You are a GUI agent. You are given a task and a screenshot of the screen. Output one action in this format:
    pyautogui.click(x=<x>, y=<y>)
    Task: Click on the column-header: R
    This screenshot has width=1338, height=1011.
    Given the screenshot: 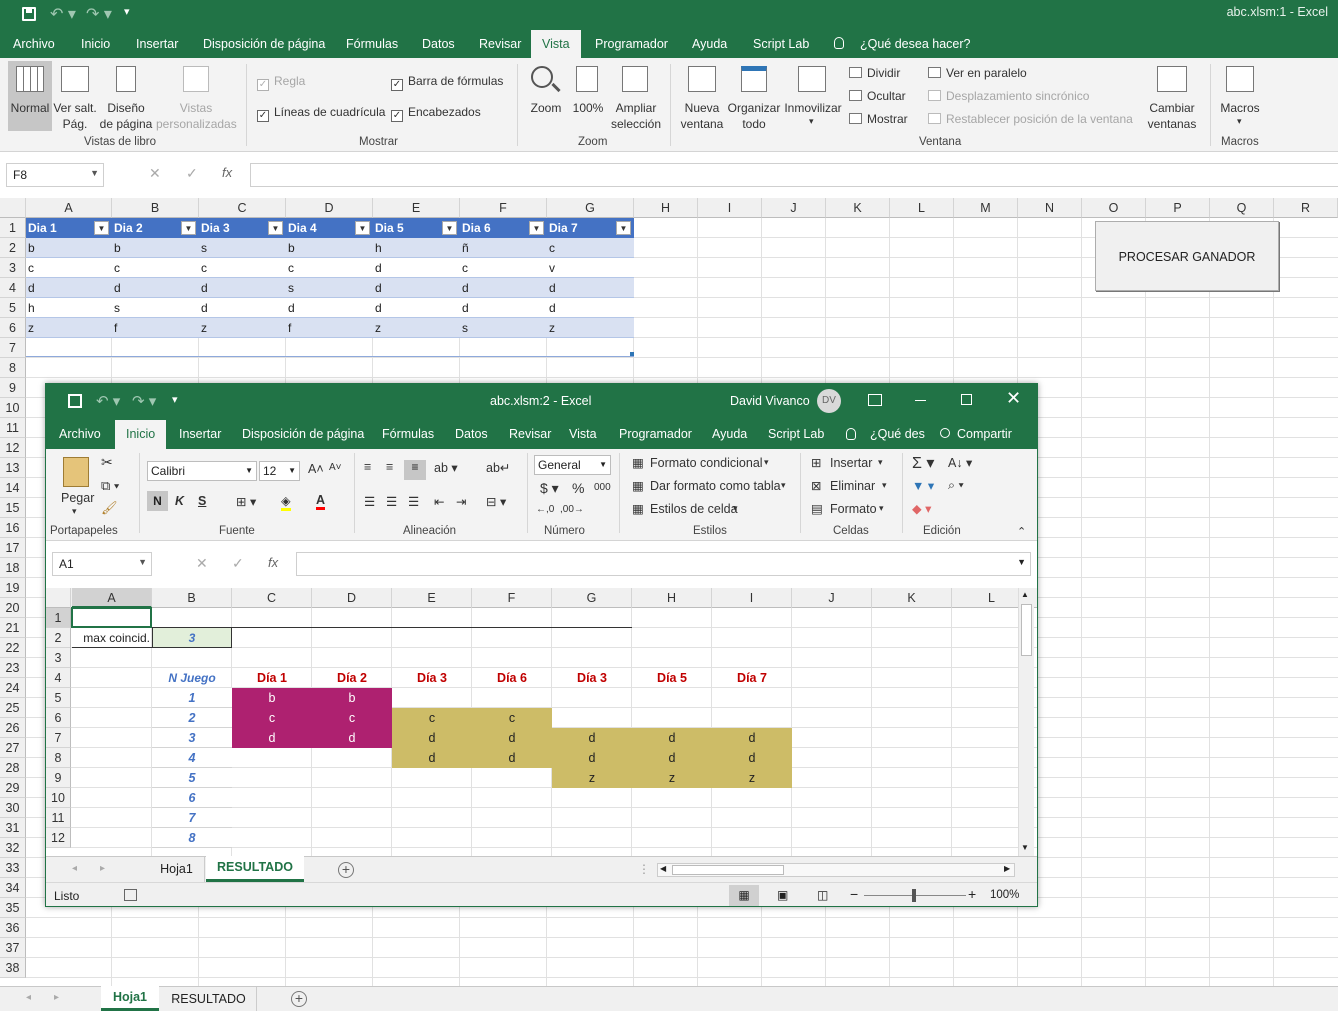 What is the action you would take?
    pyautogui.click(x=1306, y=208)
    